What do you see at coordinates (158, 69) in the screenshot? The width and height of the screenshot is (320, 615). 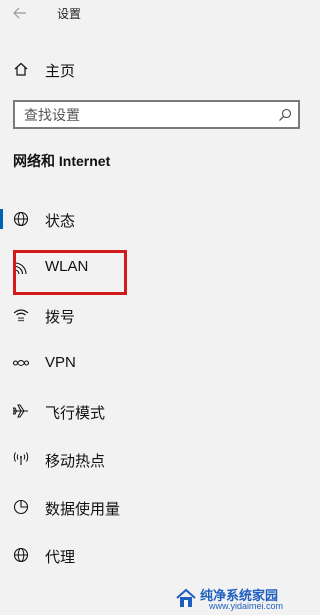 I see `home-nav-item: 主页` at bounding box center [158, 69].